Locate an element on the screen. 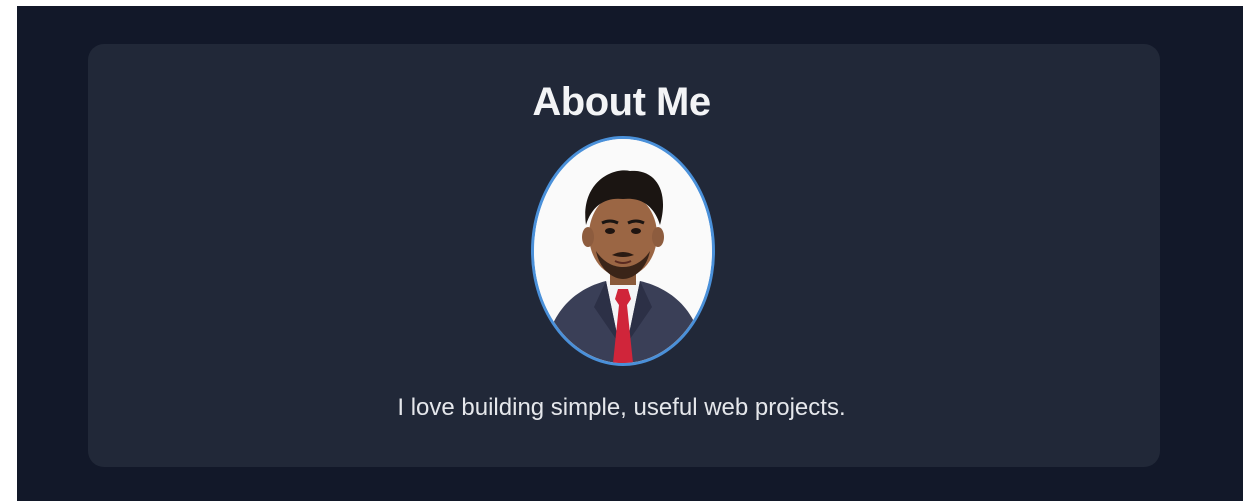 This screenshot has height=501, width=1243. page-title: About Me is located at coordinates (621, 102).